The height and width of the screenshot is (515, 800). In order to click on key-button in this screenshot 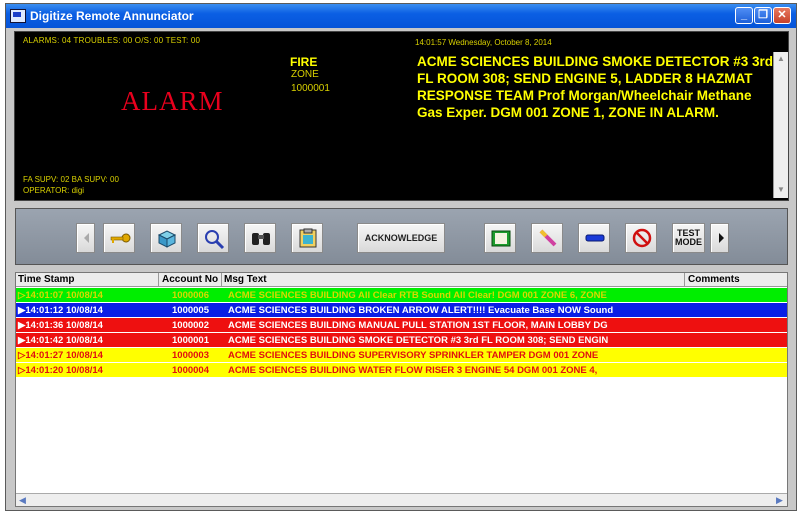, I will do `click(119, 238)`.